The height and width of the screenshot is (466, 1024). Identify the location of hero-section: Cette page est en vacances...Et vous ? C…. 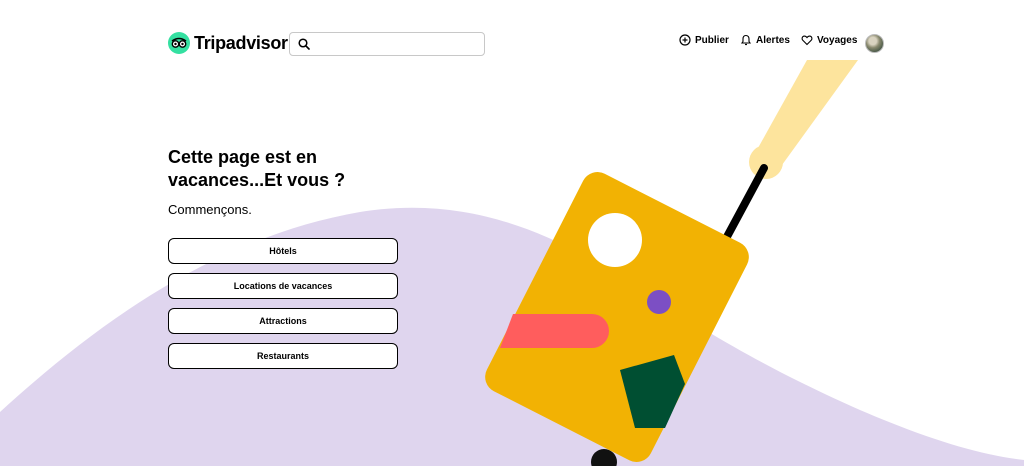
(278, 181).